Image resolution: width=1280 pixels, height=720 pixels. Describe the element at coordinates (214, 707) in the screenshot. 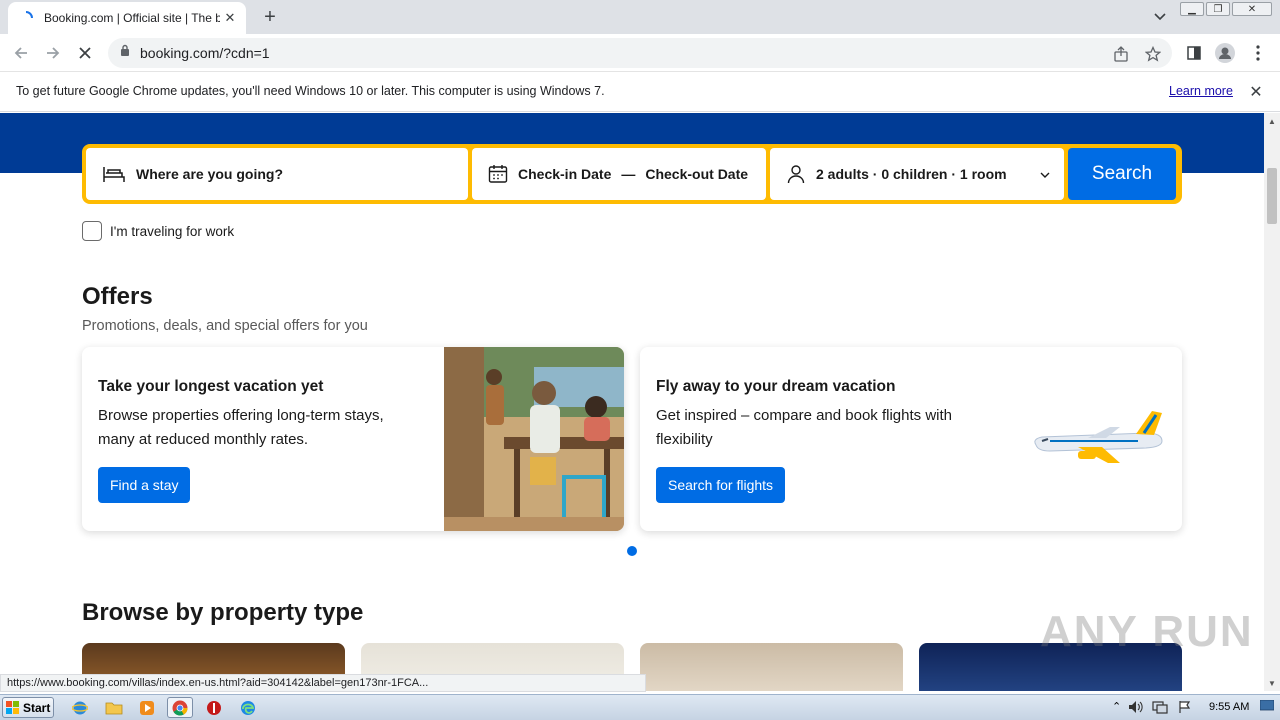

I see `security-app-icon` at that location.